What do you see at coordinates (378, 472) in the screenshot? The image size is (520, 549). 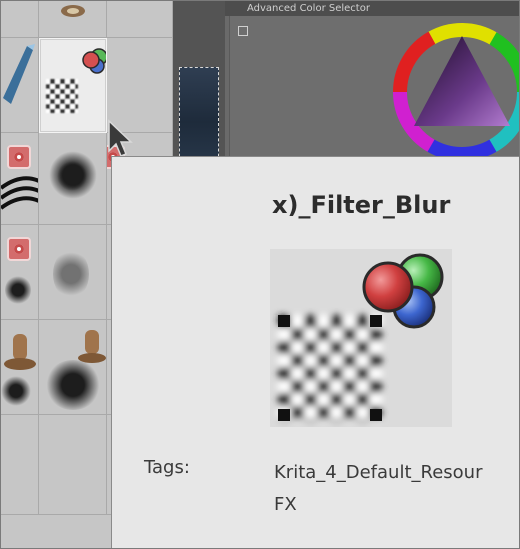 I see `tags-value-line: Krita_4_Default_Resour` at bounding box center [378, 472].